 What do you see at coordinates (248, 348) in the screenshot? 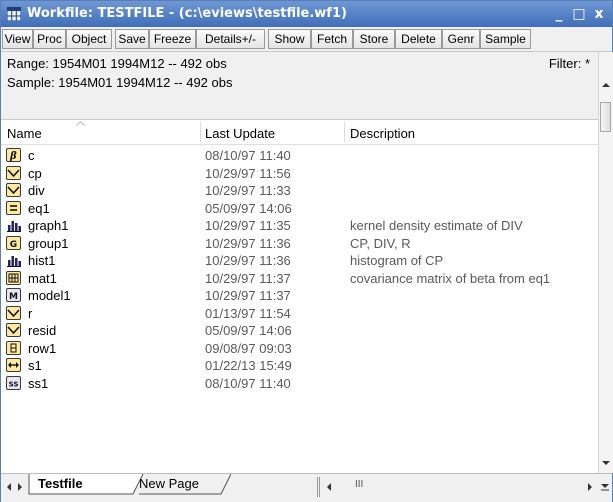
I see `object-last-update: 09/08/97 09:03` at bounding box center [248, 348].